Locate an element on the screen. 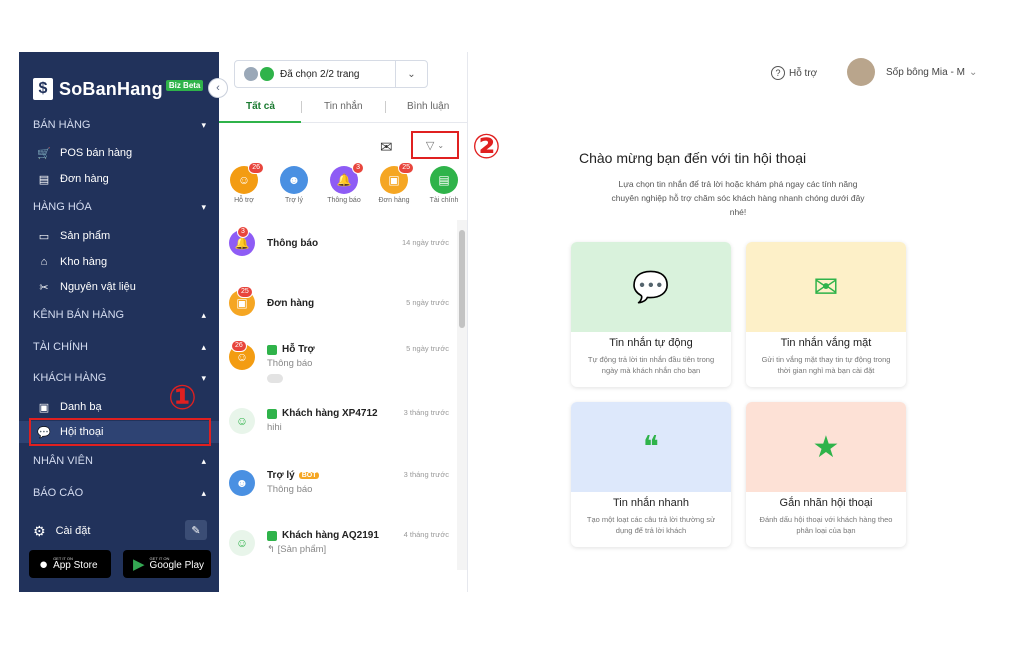  brand-badge: Biz Beta is located at coordinates (184, 85).